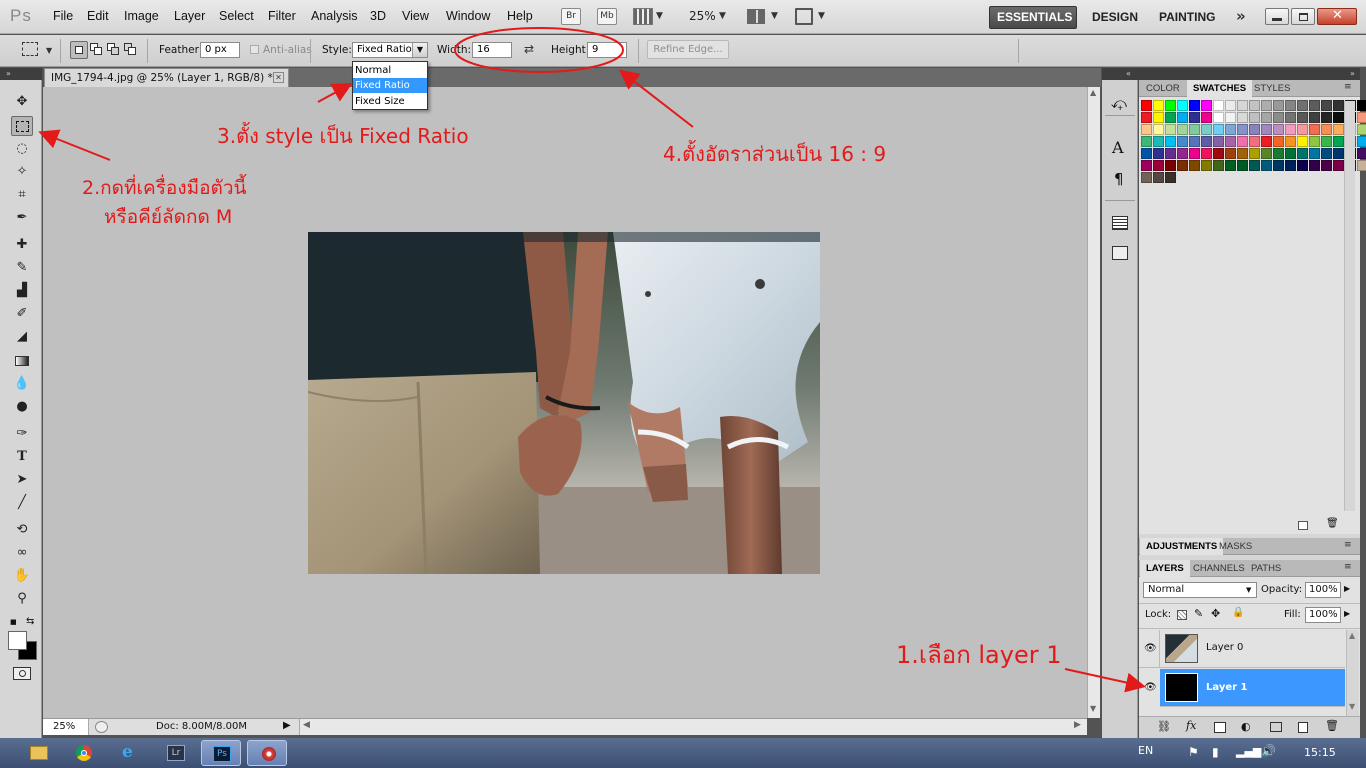 This screenshot has width=1366, height=768. Describe the element at coordinates (306, 725) in the screenshot. I see `chevron-left-icon: ◀` at that location.